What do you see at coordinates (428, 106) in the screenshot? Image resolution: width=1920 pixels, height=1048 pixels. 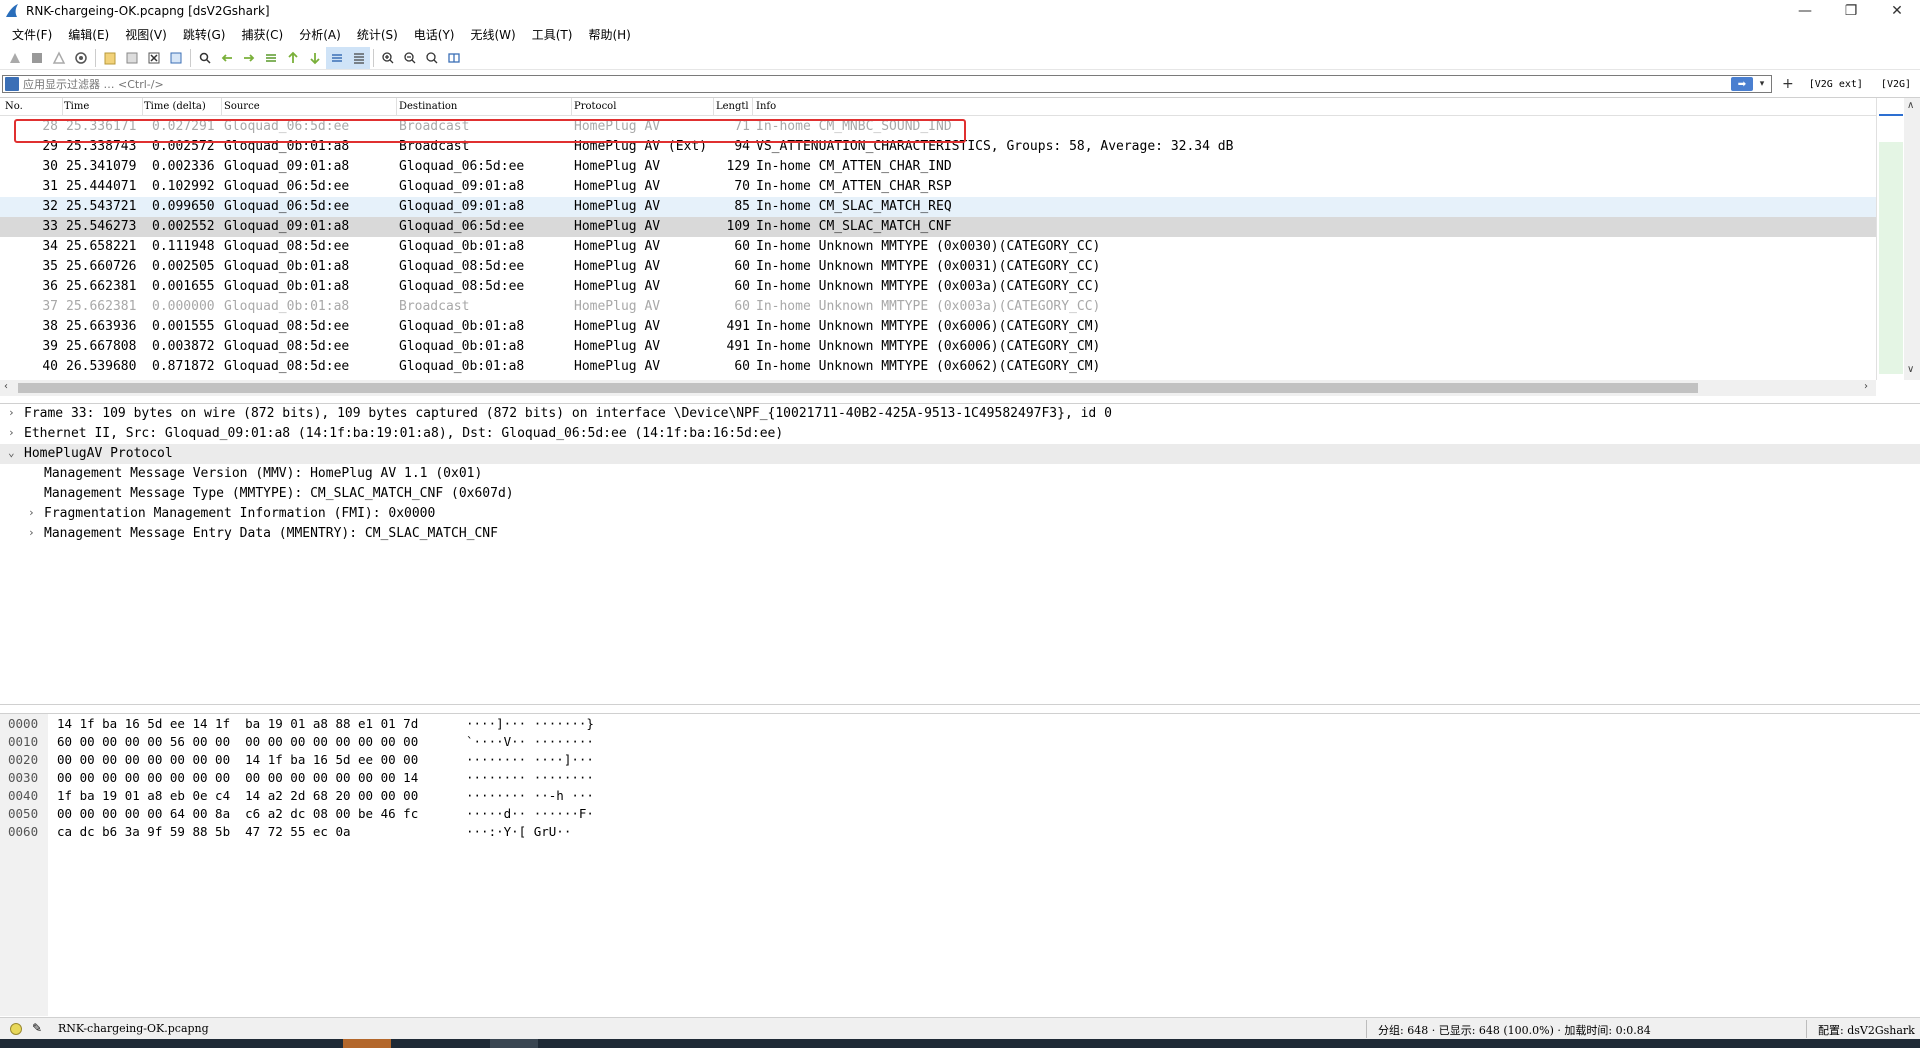 I see `column-destination: Destination` at bounding box center [428, 106].